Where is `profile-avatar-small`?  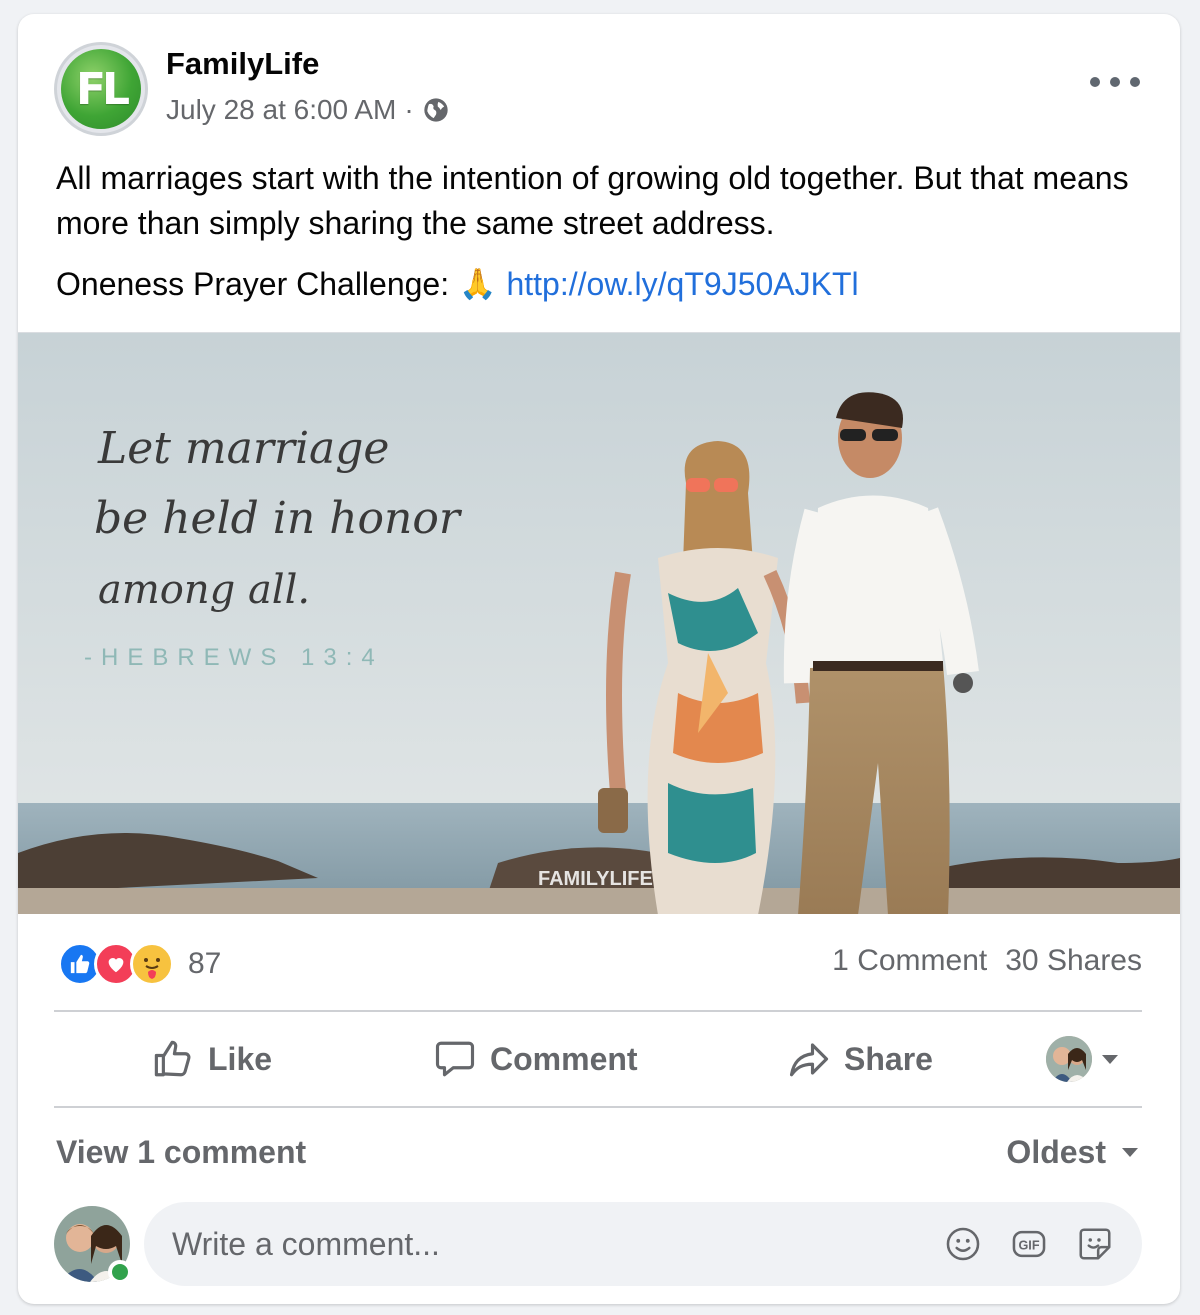 profile-avatar-small is located at coordinates (1069, 1059).